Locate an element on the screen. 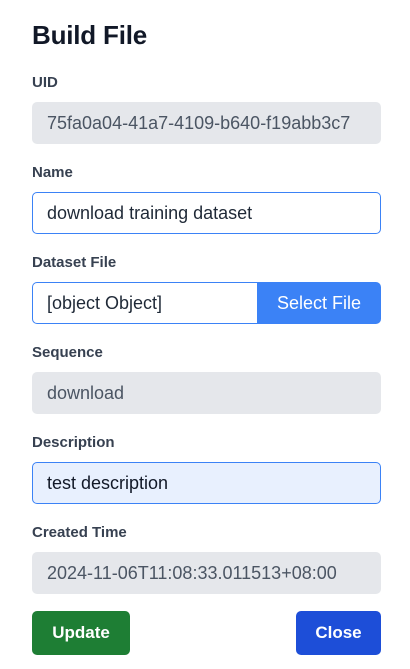 This screenshot has width=410, height=669. dataset-file-label: Dataset File is located at coordinates (74, 262).